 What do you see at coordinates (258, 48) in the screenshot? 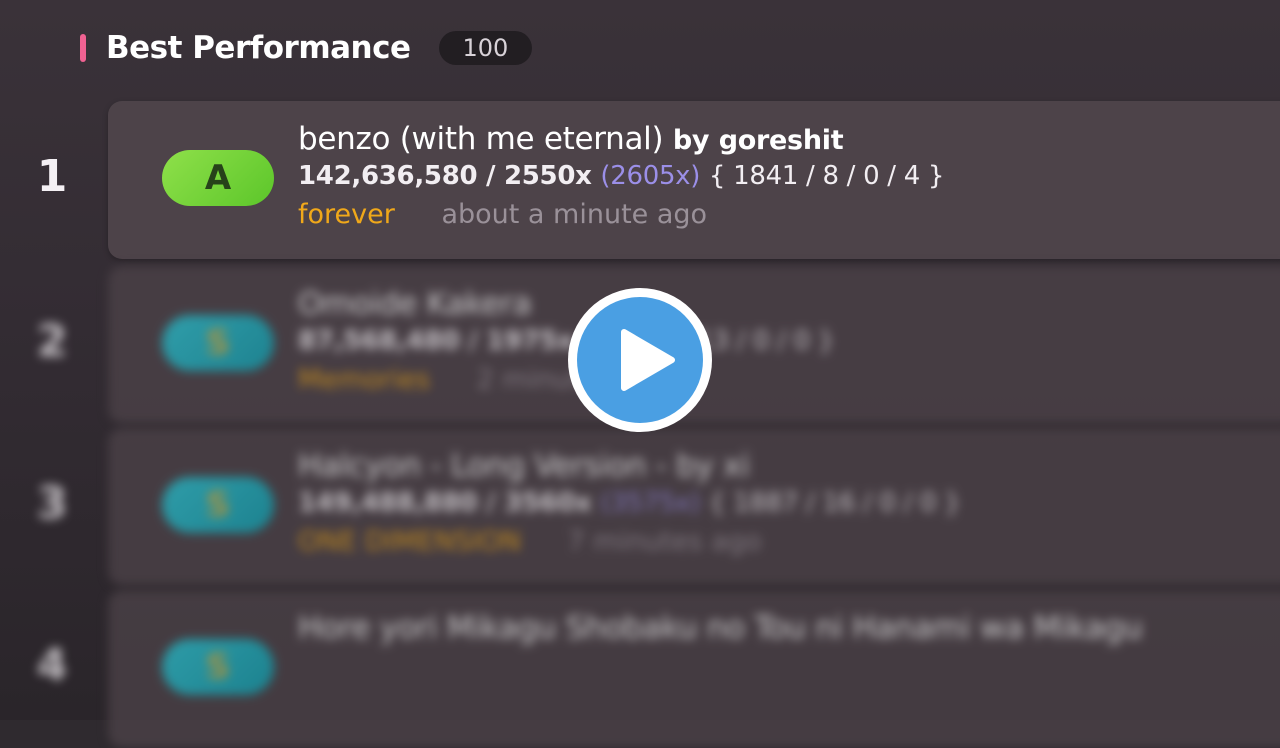
I see `section-title: Best Performance` at bounding box center [258, 48].